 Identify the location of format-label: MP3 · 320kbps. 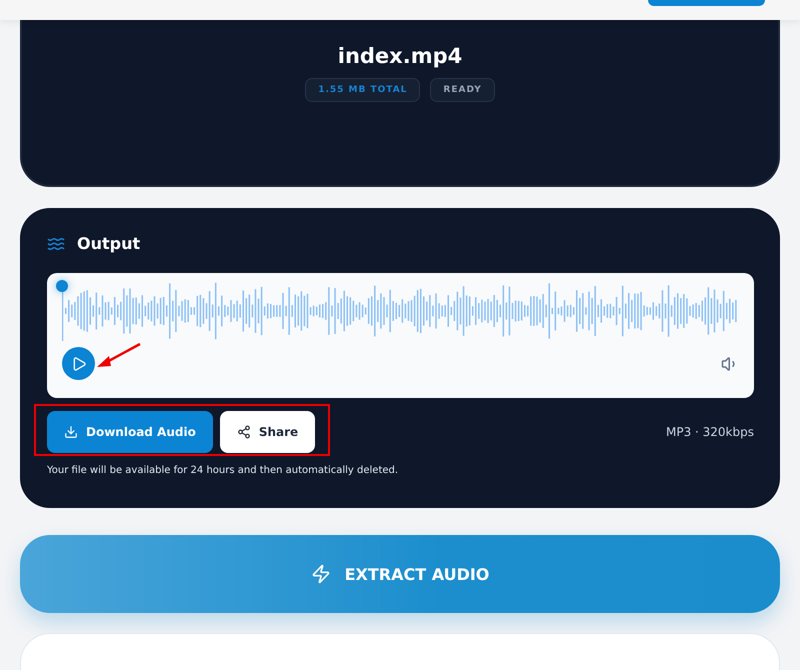
(710, 432).